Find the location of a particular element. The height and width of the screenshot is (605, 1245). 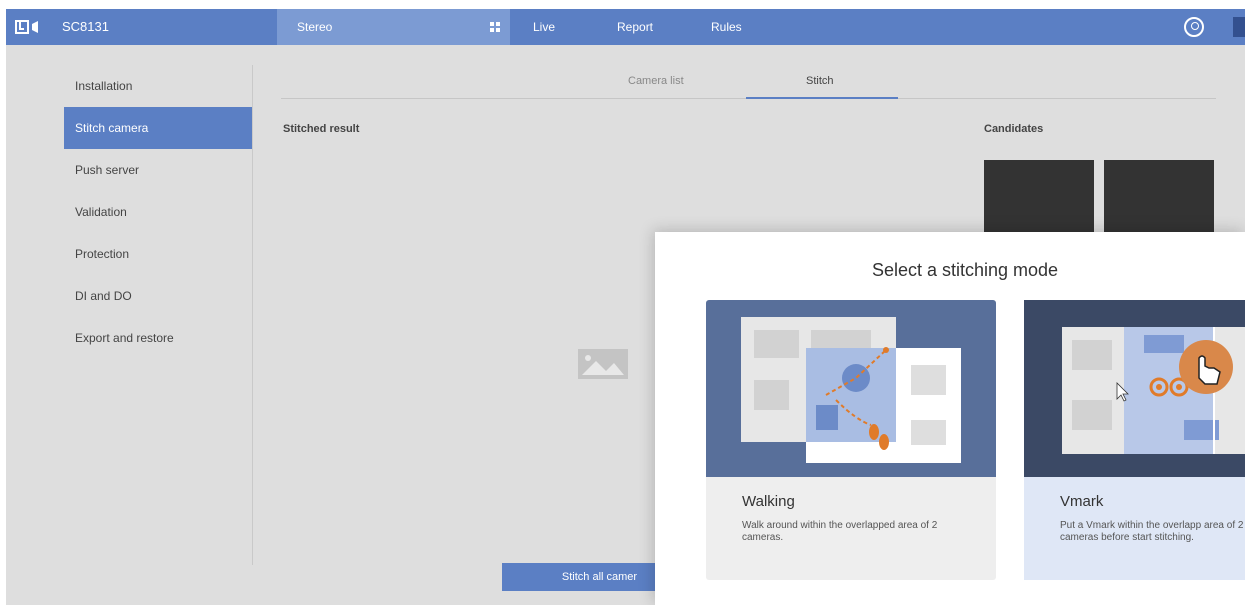

section-name: Stereo is located at coordinates (315, 27).